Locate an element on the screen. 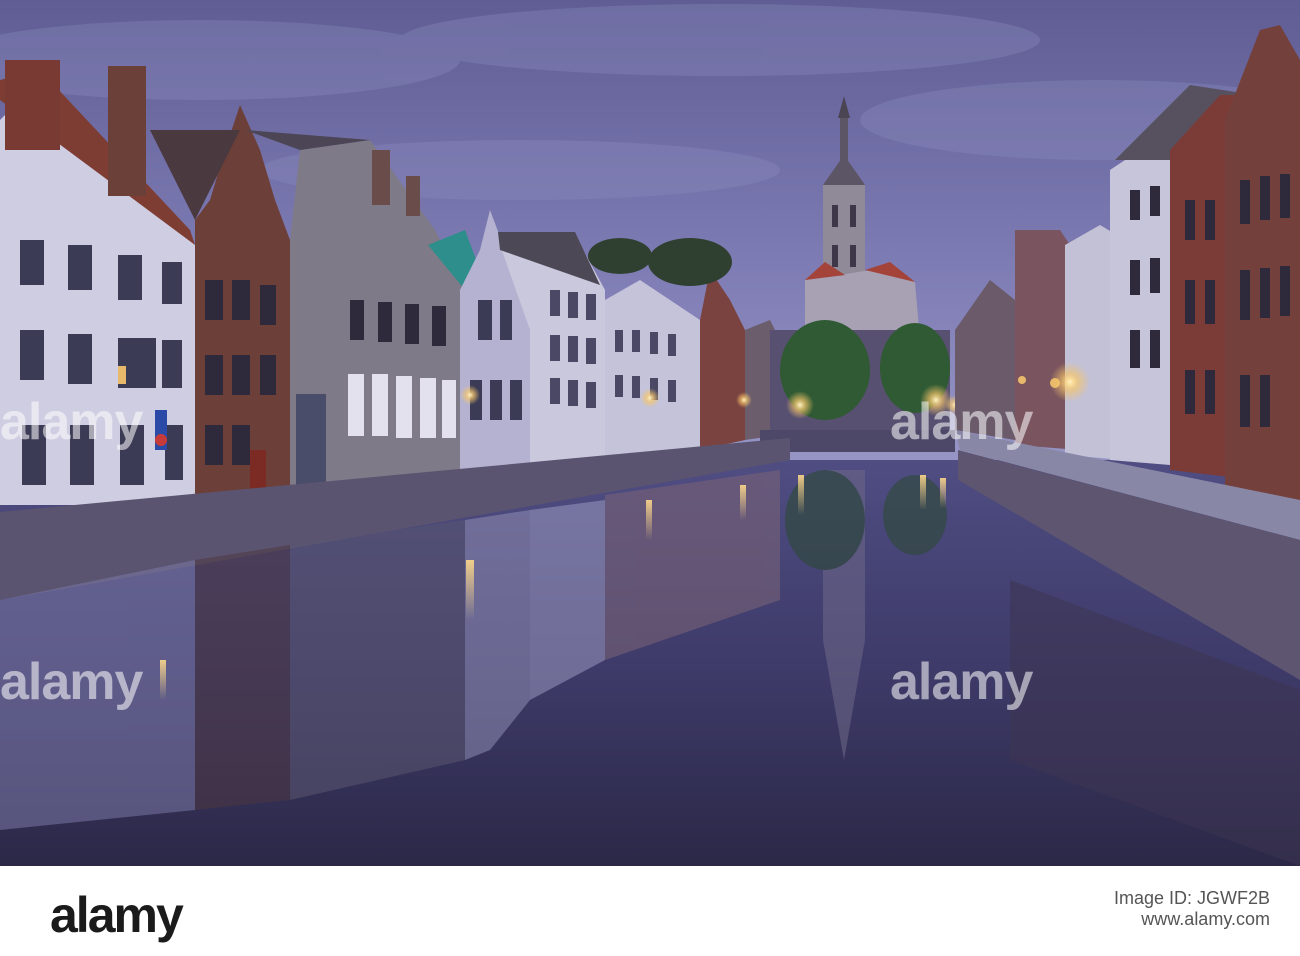 The height and width of the screenshot is (956, 1300). image-info: Image ID: JGWF2B www.alamy.com is located at coordinates (1192, 909).